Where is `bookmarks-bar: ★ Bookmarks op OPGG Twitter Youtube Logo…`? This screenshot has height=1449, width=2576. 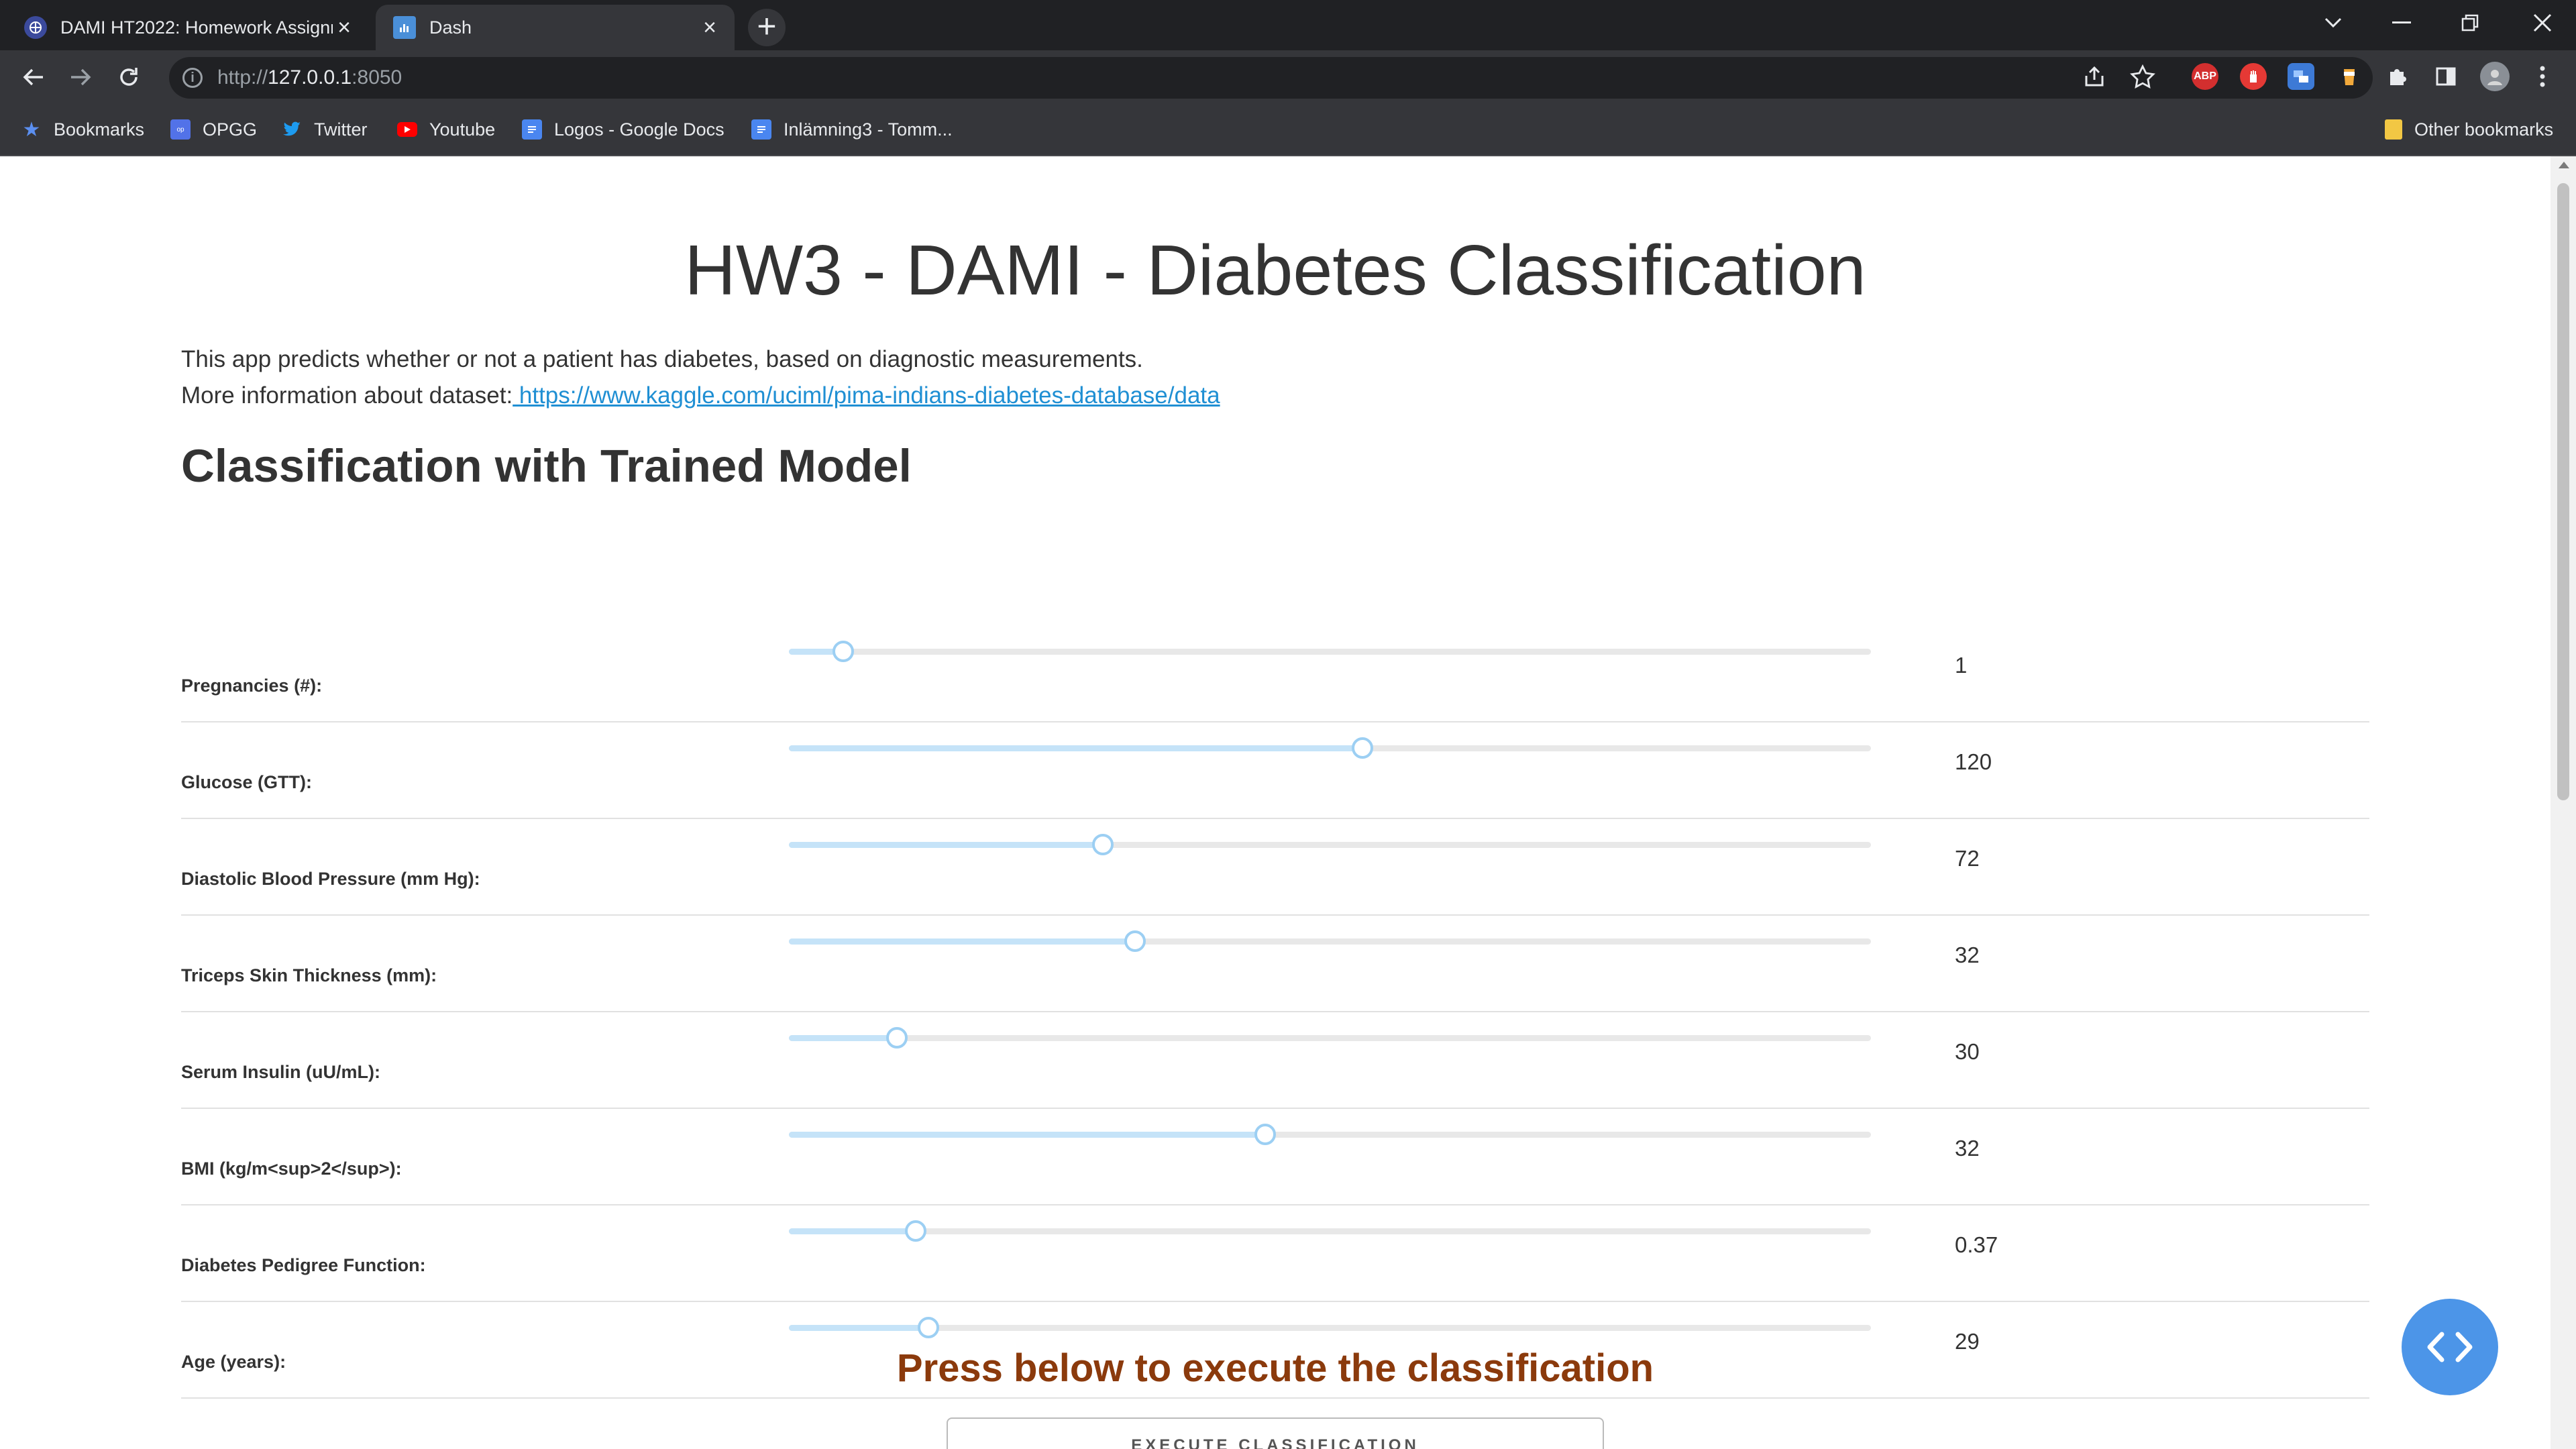
bookmarks-bar: ★ Bookmarks op OPGG Twitter Youtube Logo… is located at coordinates (1288, 130).